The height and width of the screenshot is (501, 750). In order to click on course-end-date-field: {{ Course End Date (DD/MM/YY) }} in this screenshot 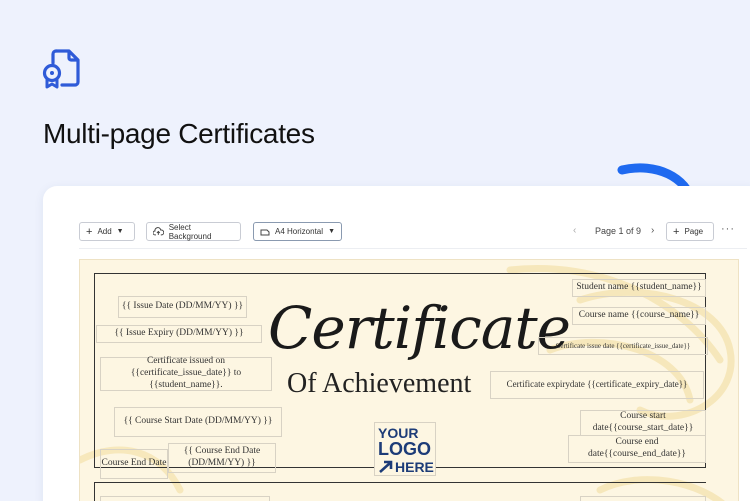, I will do `click(222, 458)`.